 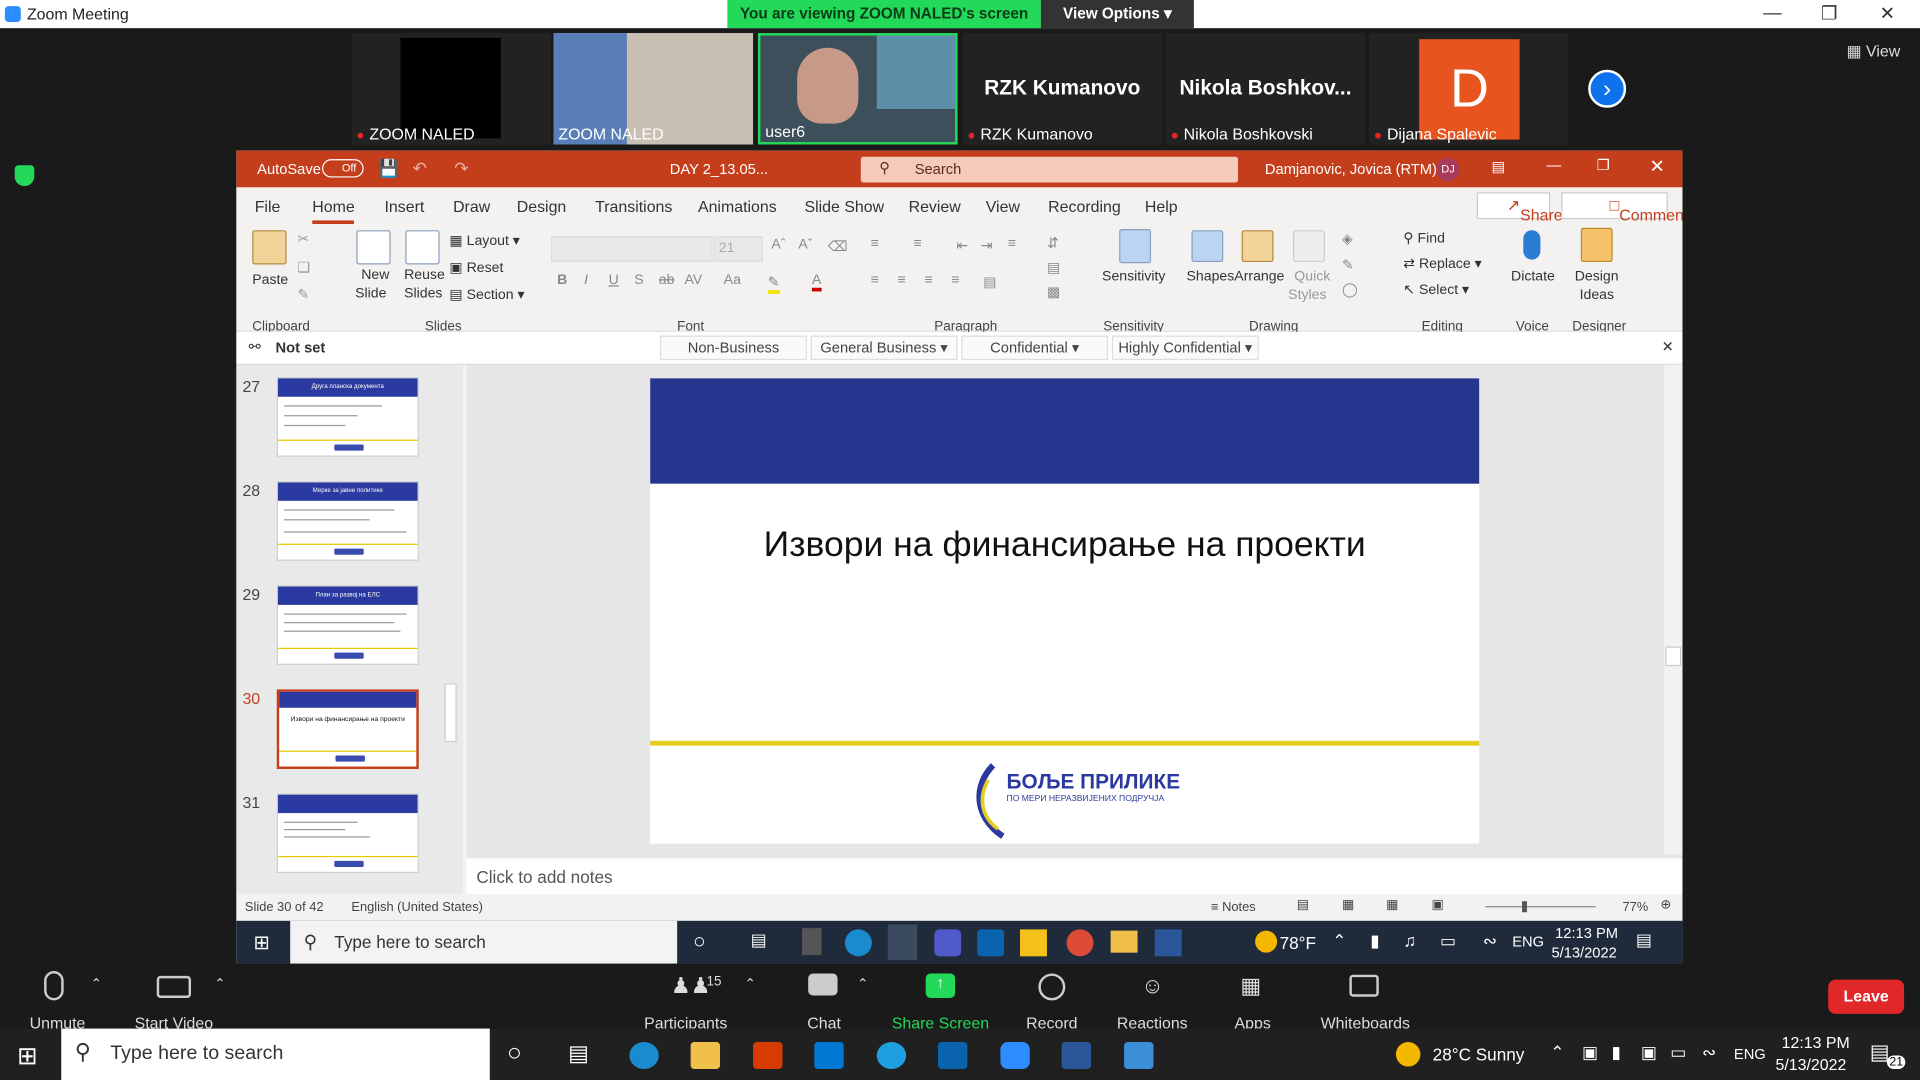 I want to click on paste-icon, so click(x=269, y=247).